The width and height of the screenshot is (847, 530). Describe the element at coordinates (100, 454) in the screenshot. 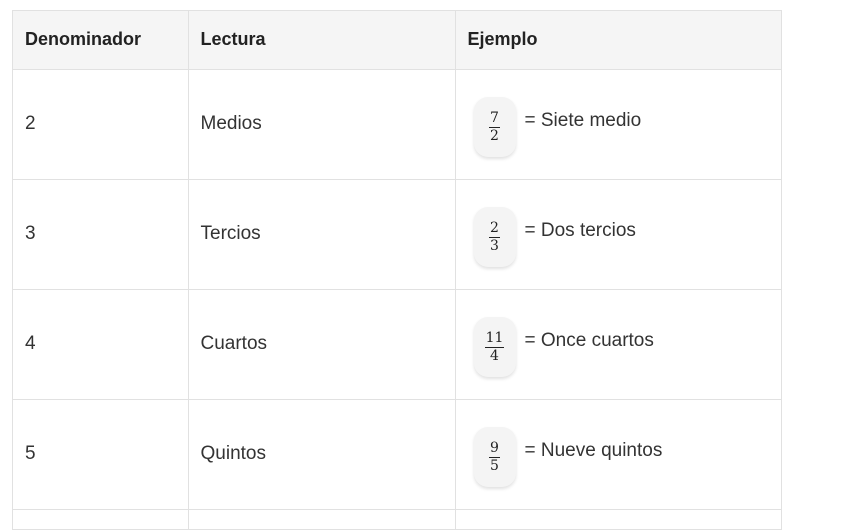

I see `denominator-cell: 5` at that location.